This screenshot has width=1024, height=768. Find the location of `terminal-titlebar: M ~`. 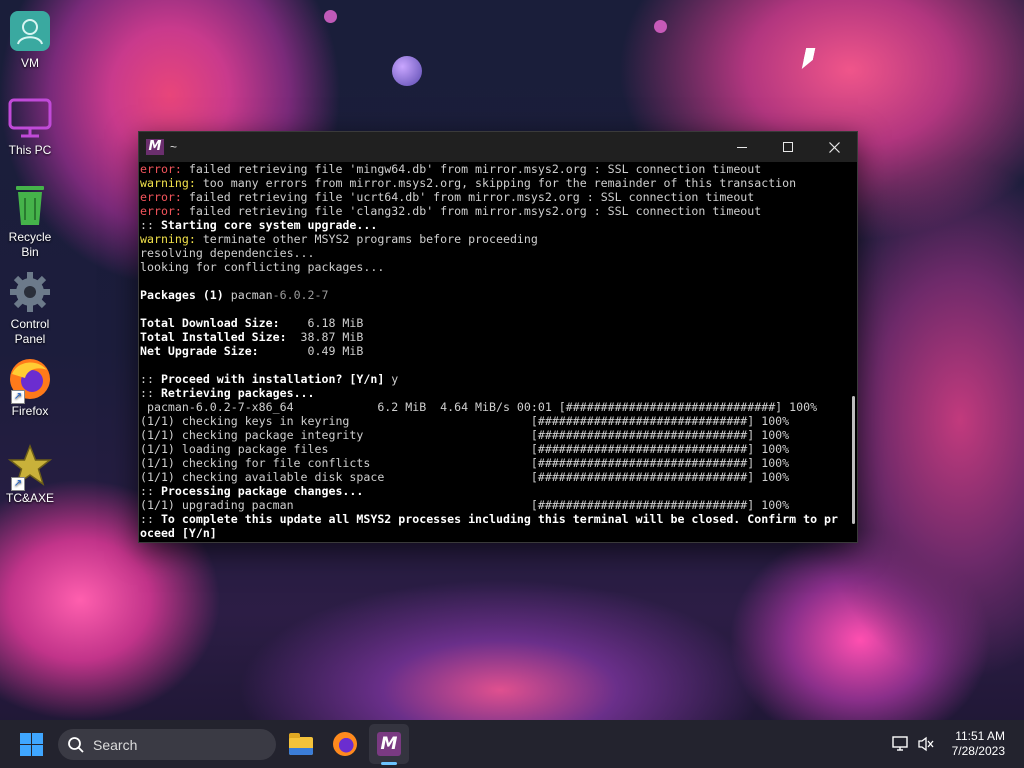

terminal-titlebar: M ~ is located at coordinates (498, 147).